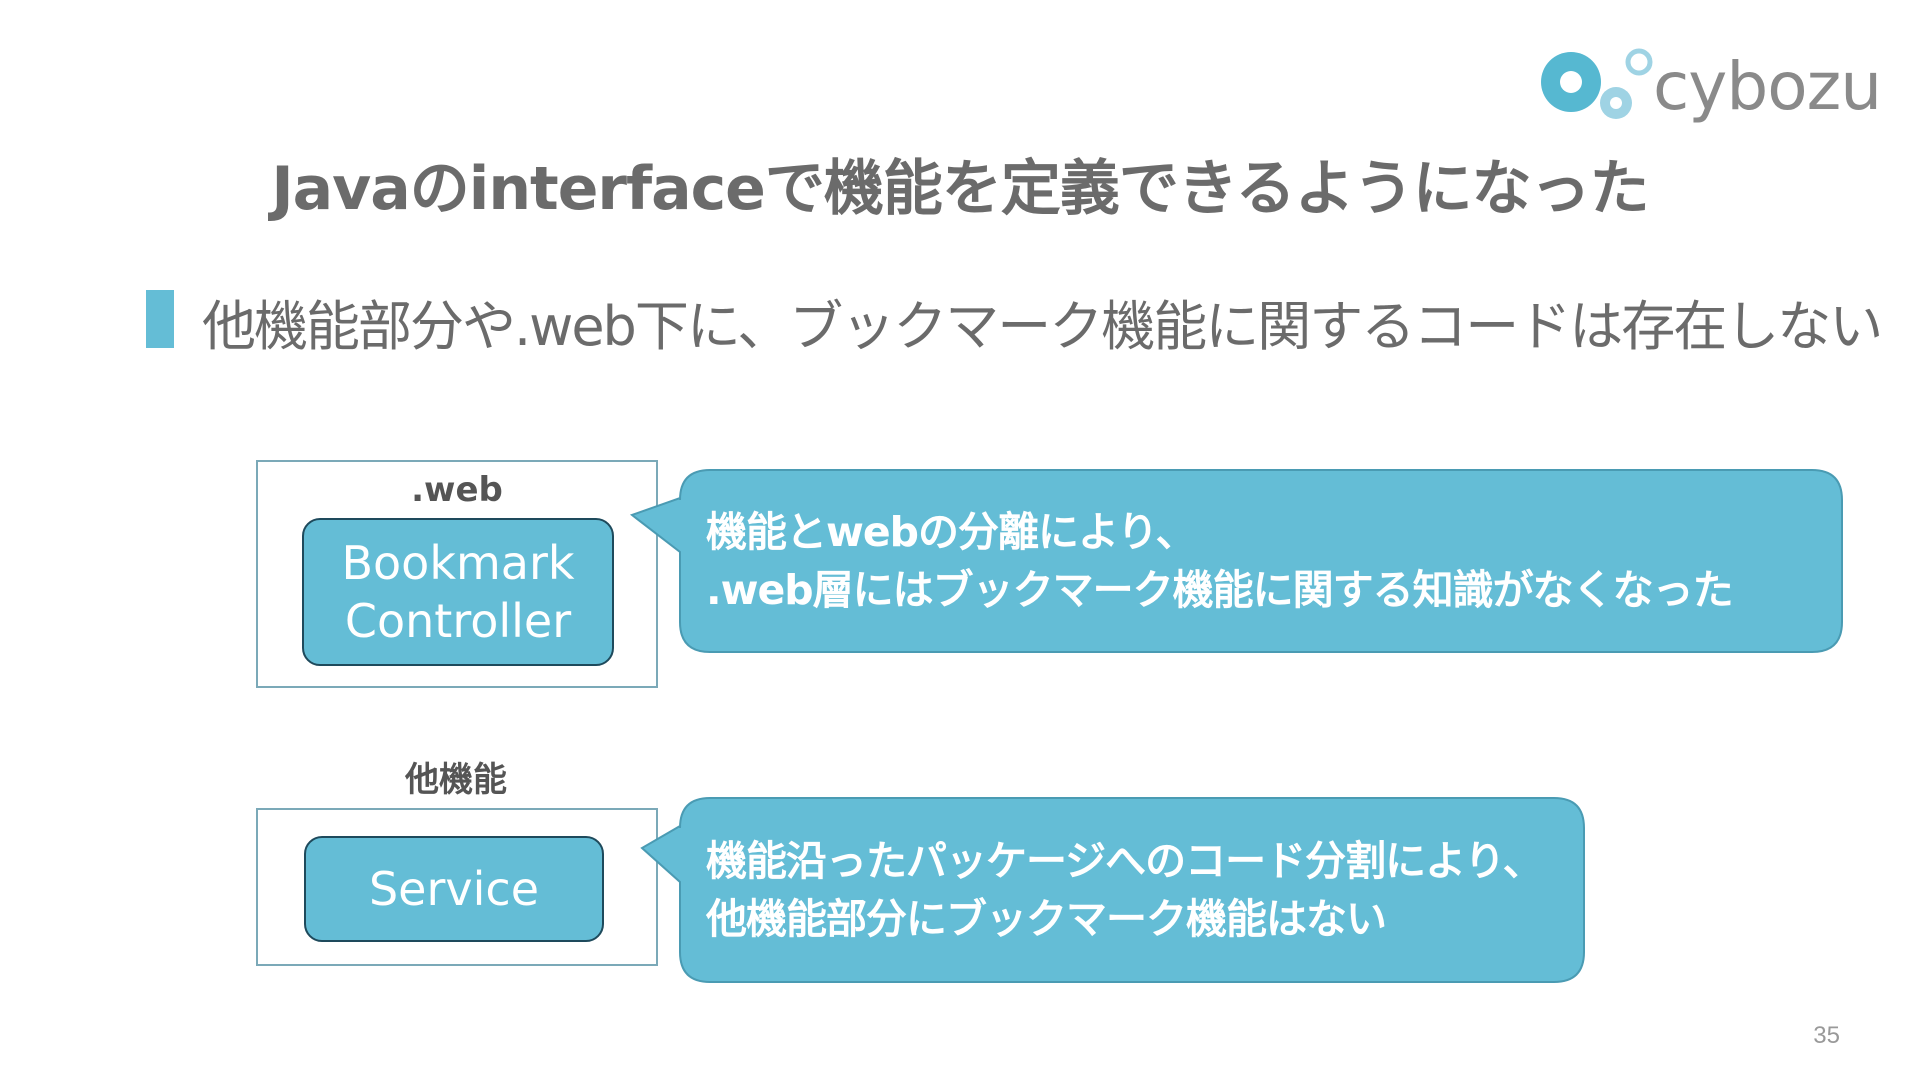  I want to click on callout-bottom-line-2: 他機能部分にブックマーク機能はない, so click(1046, 919).